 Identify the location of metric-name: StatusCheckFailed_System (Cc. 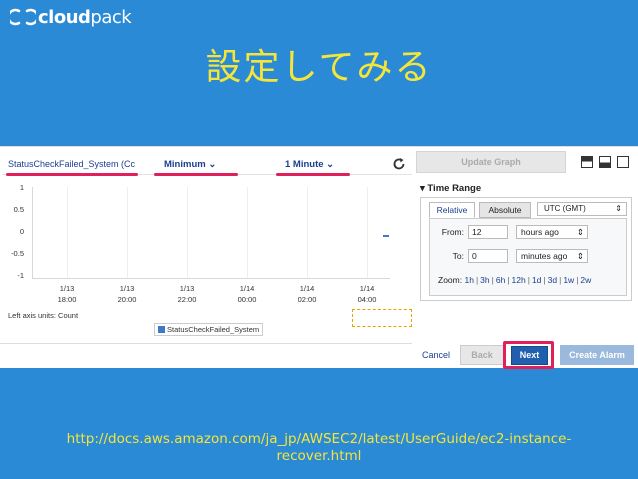
(71, 164).